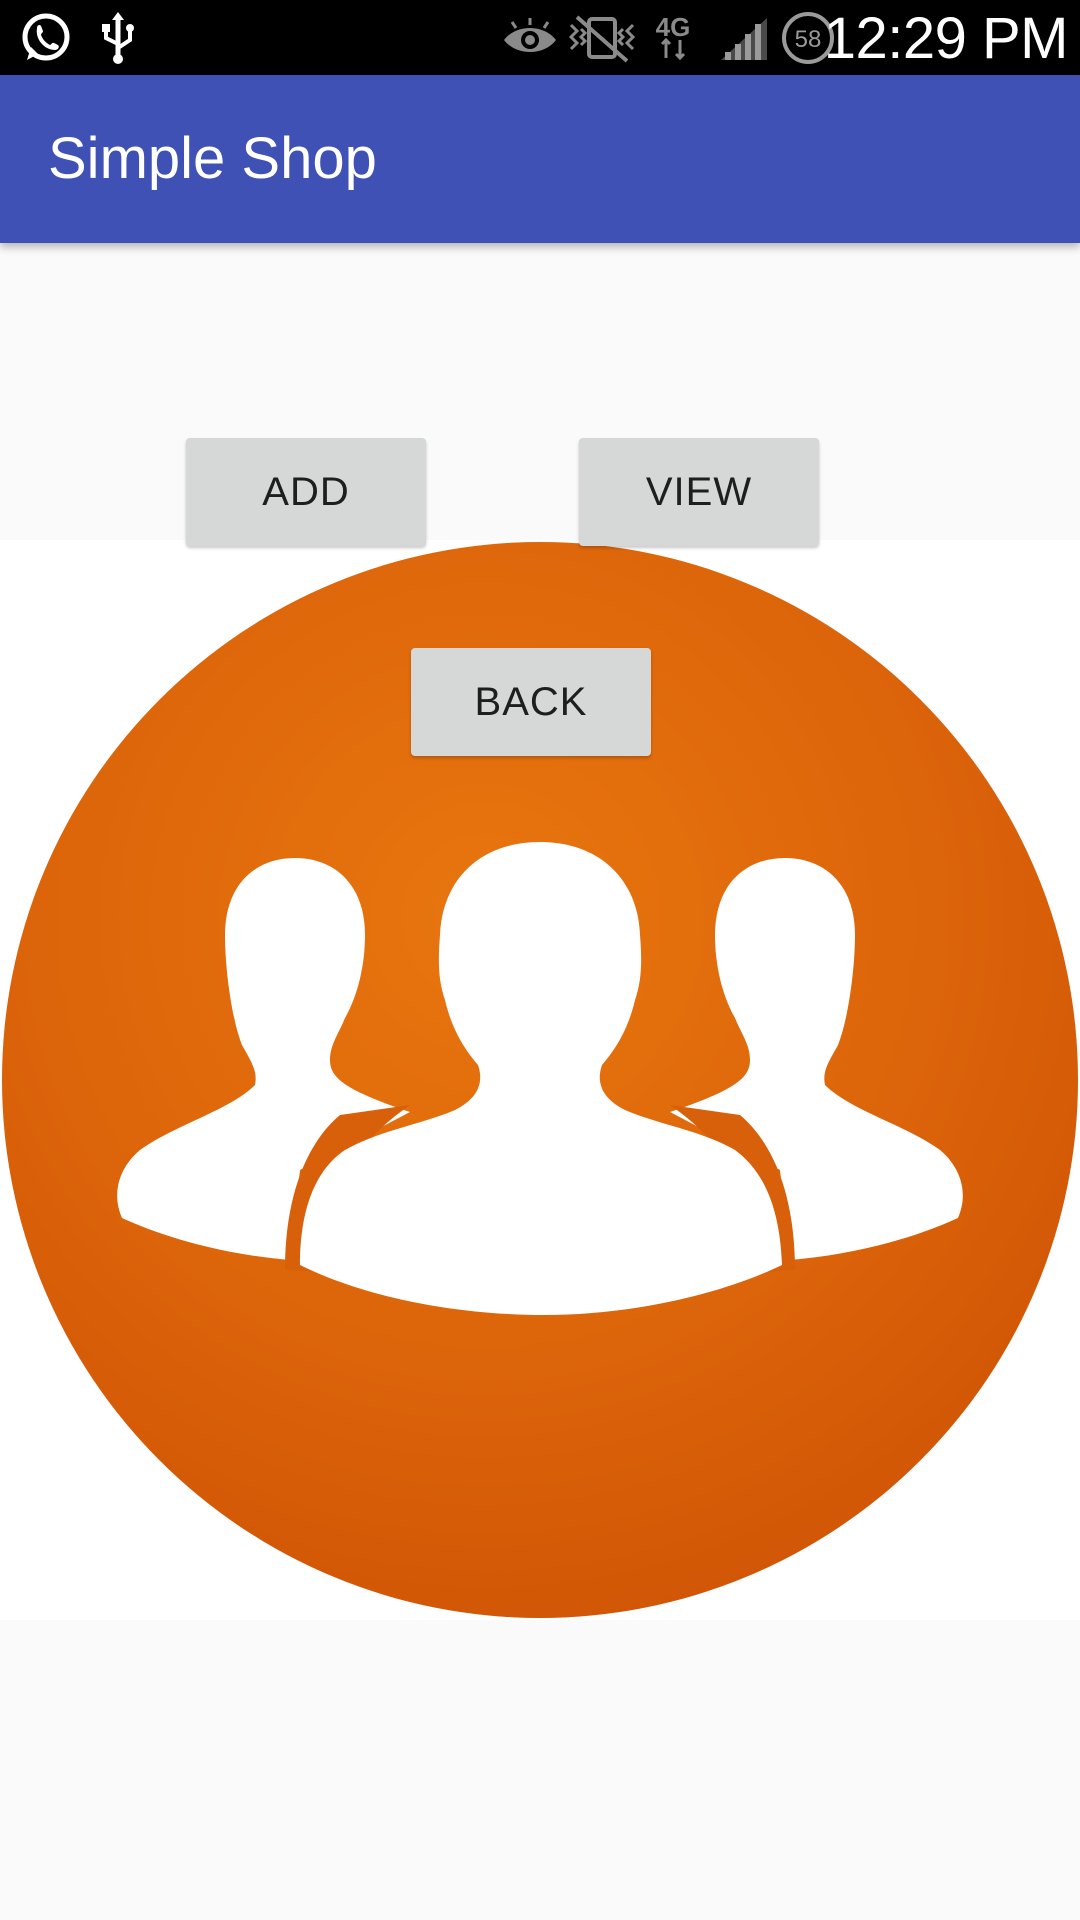 The width and height of the screenshot is (1080, 1920). What do you see at coordinates (46, 37) in the screenshot?
I see `whatsapp-icon` at bounding box center [46, 37].